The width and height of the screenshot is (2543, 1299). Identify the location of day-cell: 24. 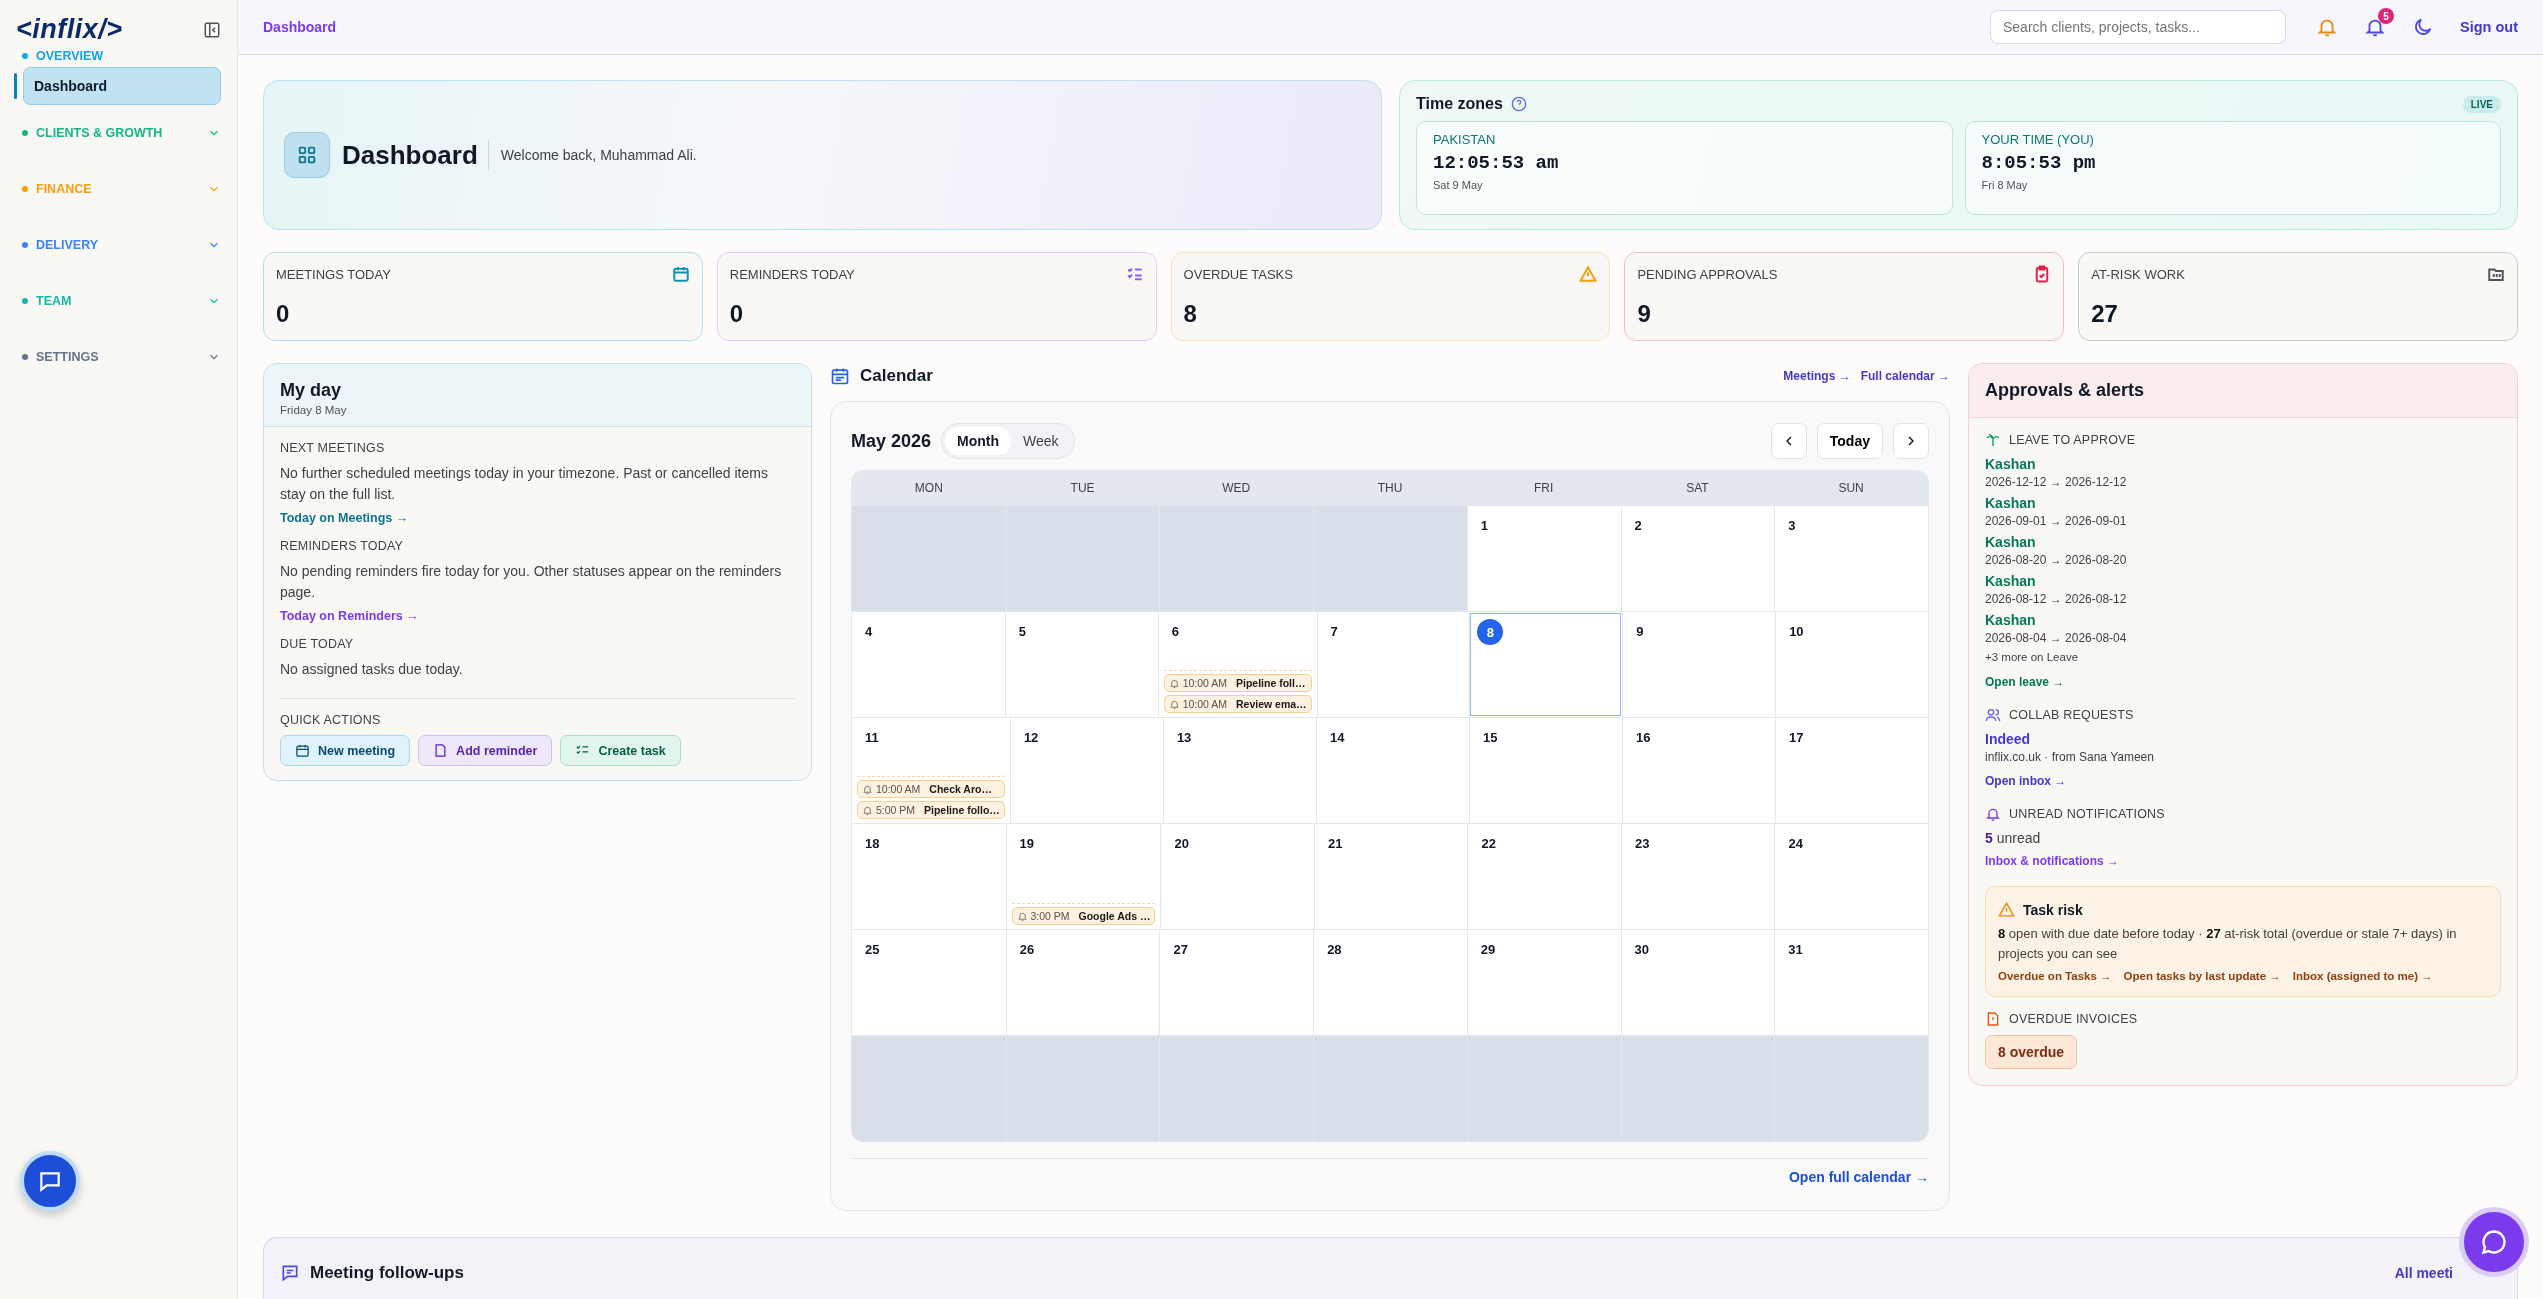
(1851, 876).